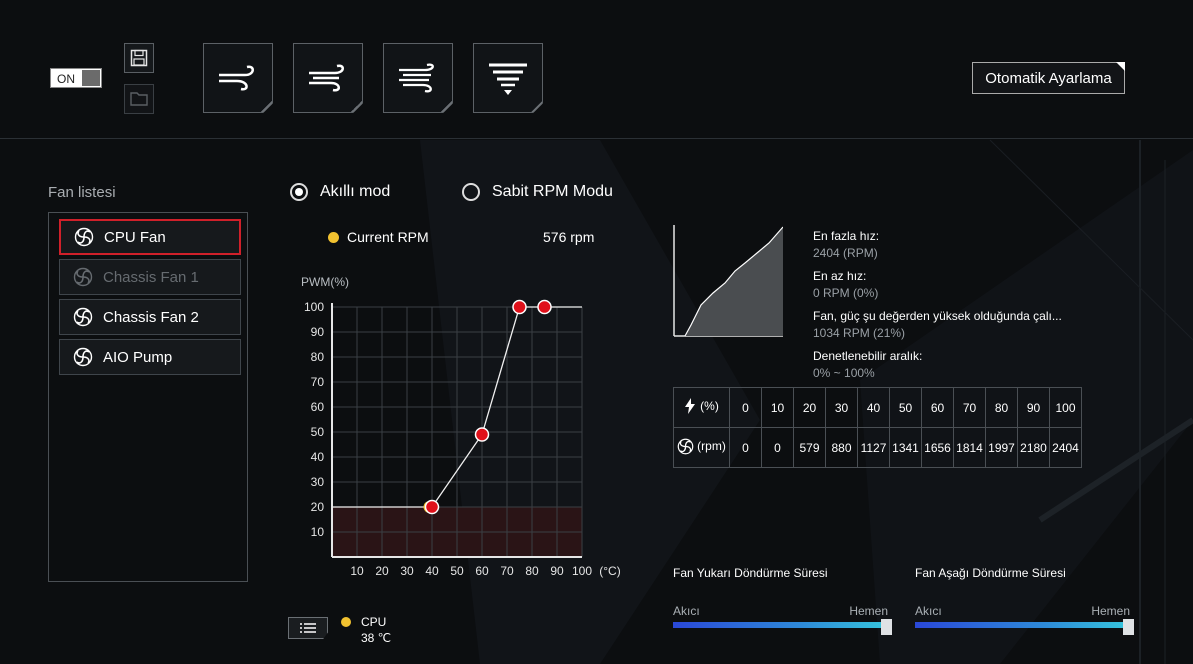 The height and width of the screenshot is (664, 1193). Describe the element at coordinates (905, 407) in the screenshot. I see `table-cell: 50` at that location.